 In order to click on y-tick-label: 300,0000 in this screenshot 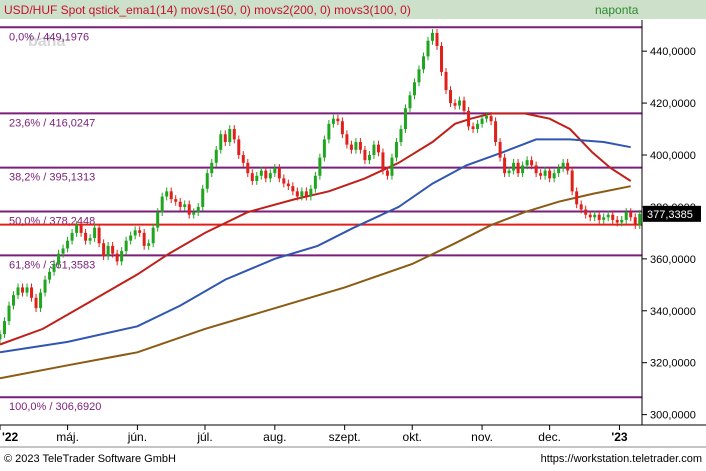, I will do `click(673, 416)`.